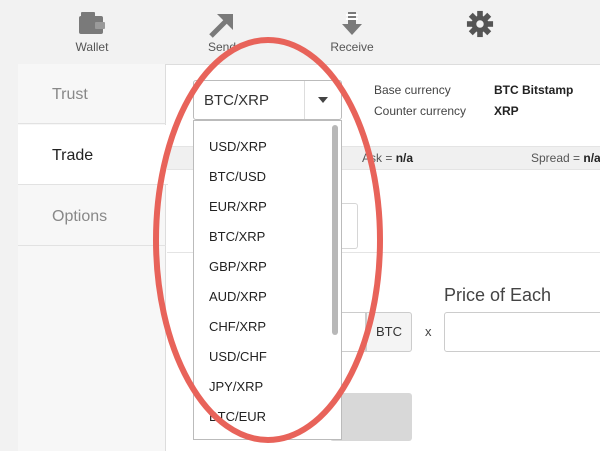 The height and width of the screenshot is (451, 600). Describe the element at coordinates (238, 266) in the screenshot. I see `dropdown-option: GBP/XRP` at that location.